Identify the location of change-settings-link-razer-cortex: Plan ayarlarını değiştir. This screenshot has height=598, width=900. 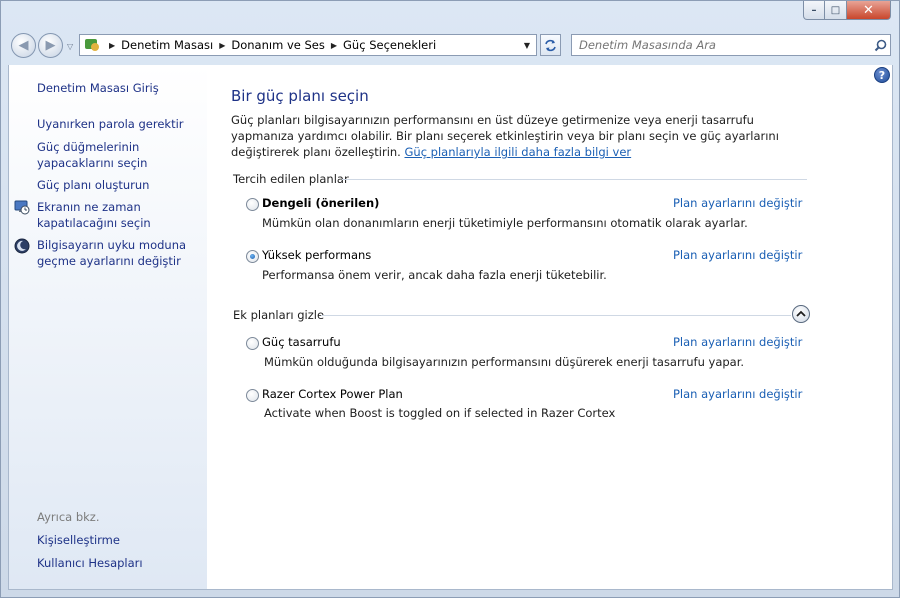
(737, 394).